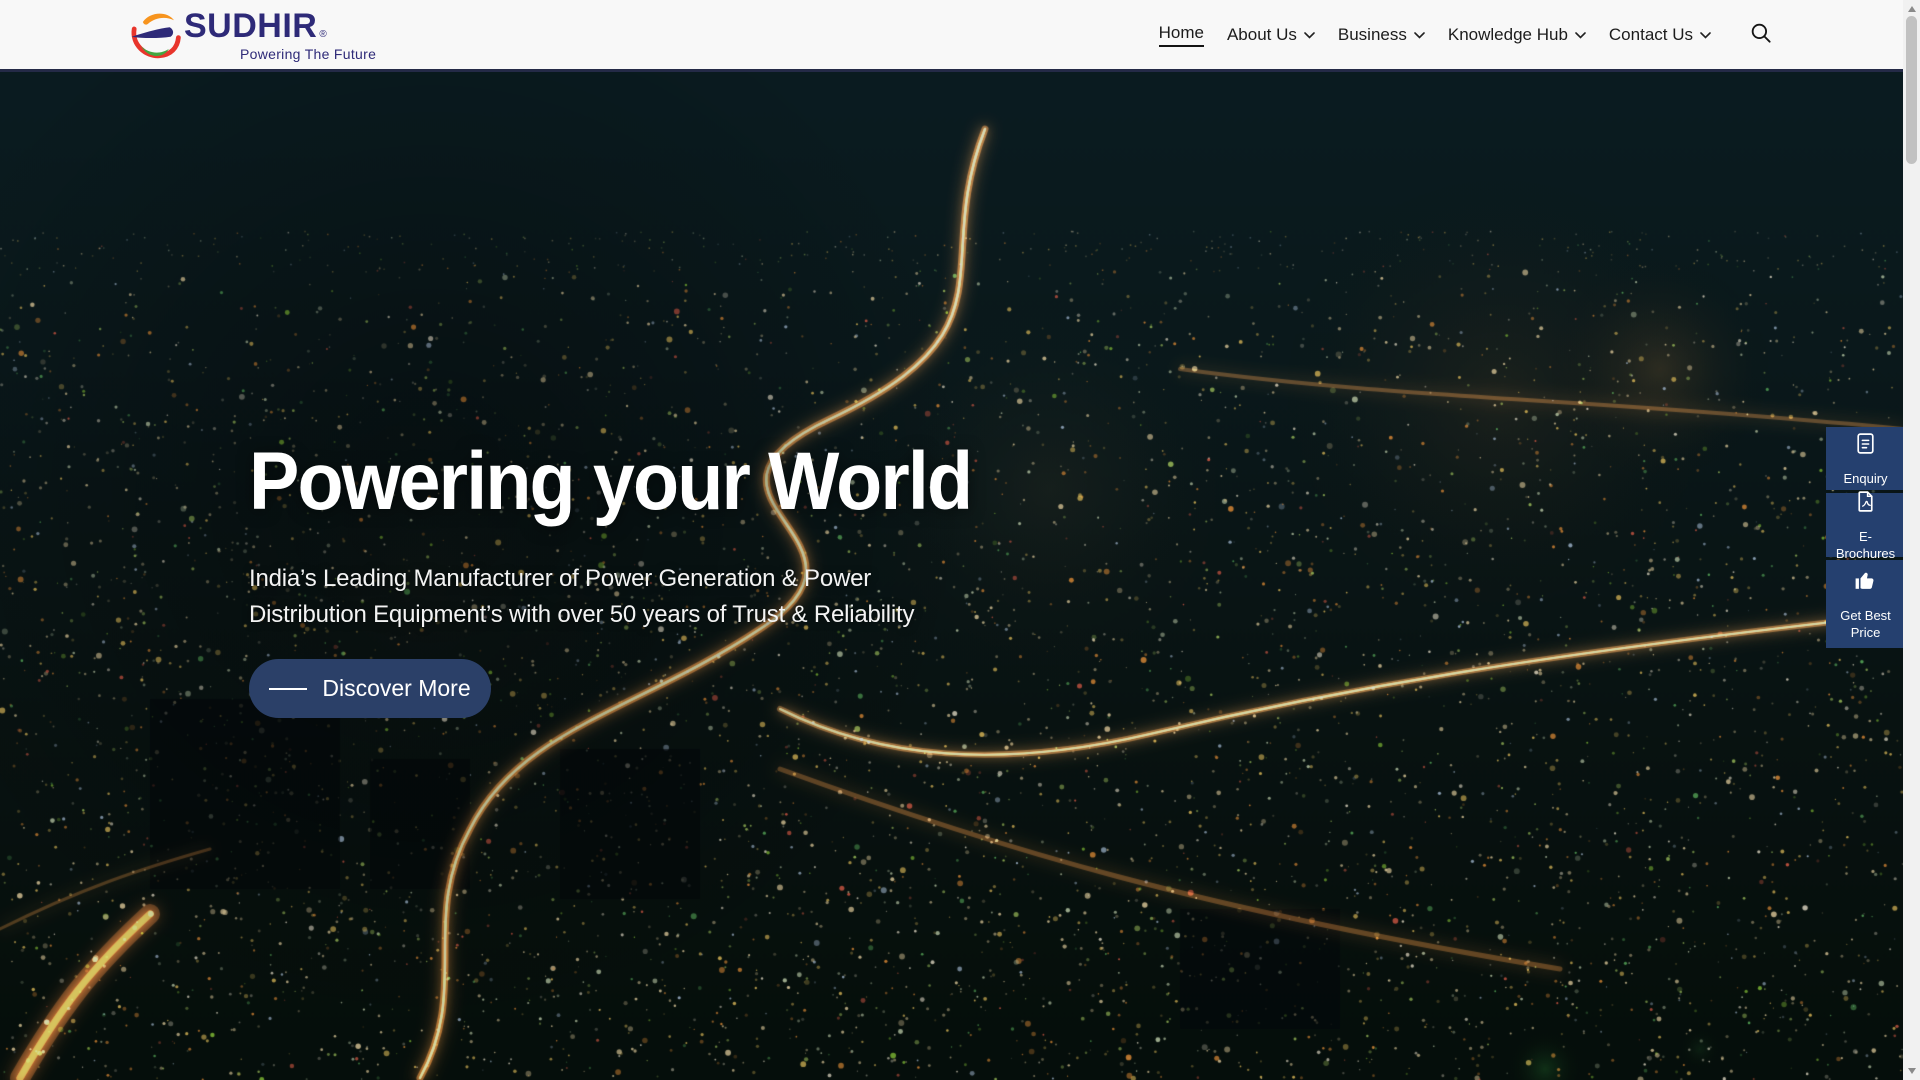 Image resolution: width=1920 pixels, height=1080 pixels. I want to click on document-lines-icon, so click(1865, 446).